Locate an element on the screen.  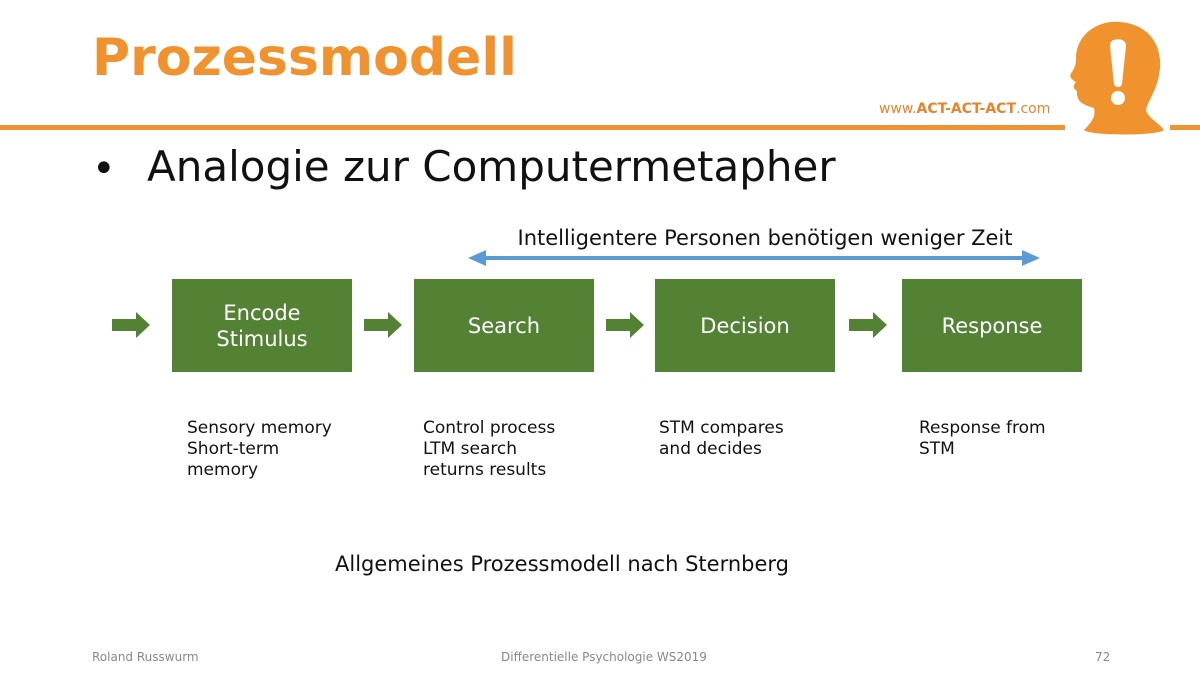
step-label: Response is located at coordinates (992, 325).